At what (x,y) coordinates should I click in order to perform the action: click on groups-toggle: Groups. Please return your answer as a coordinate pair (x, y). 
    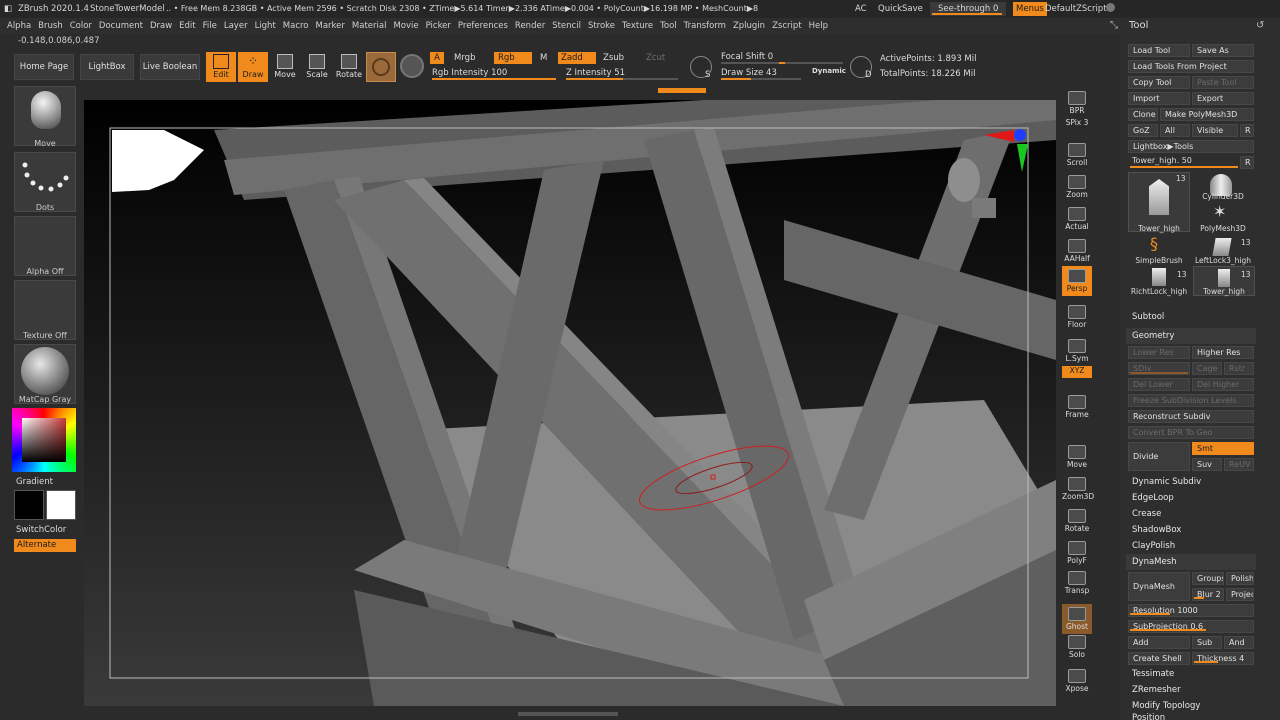
    Looking at the image, I should click on (1208, 578).